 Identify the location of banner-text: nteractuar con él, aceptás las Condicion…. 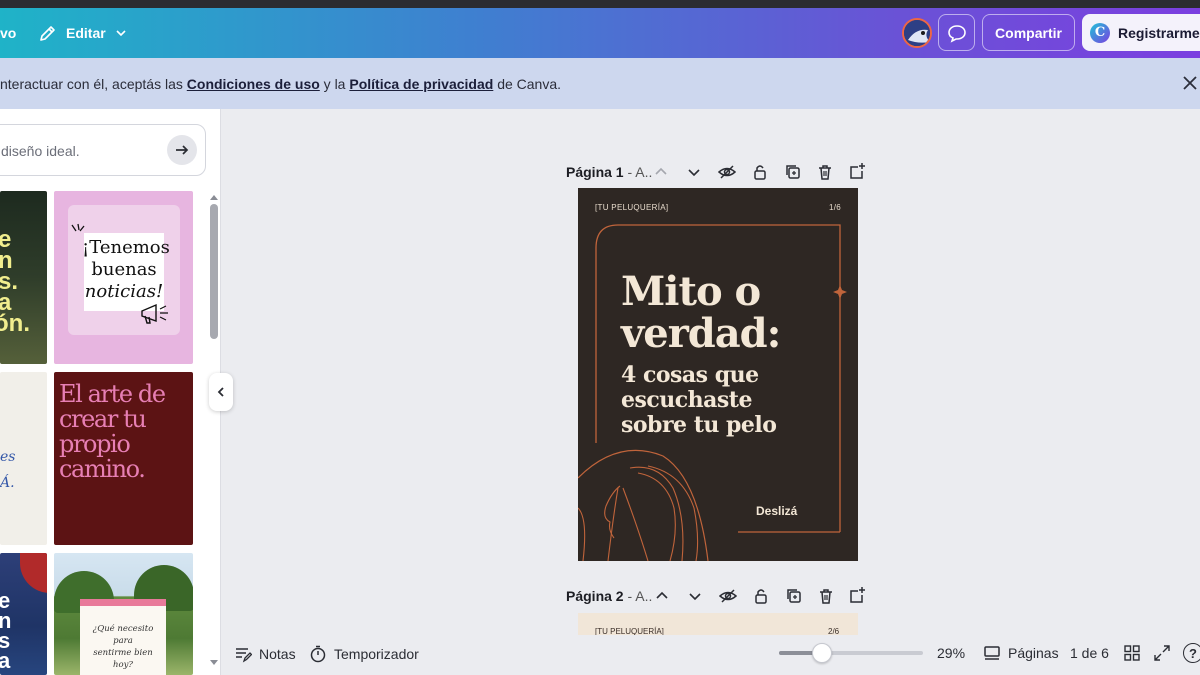
(280, 84).